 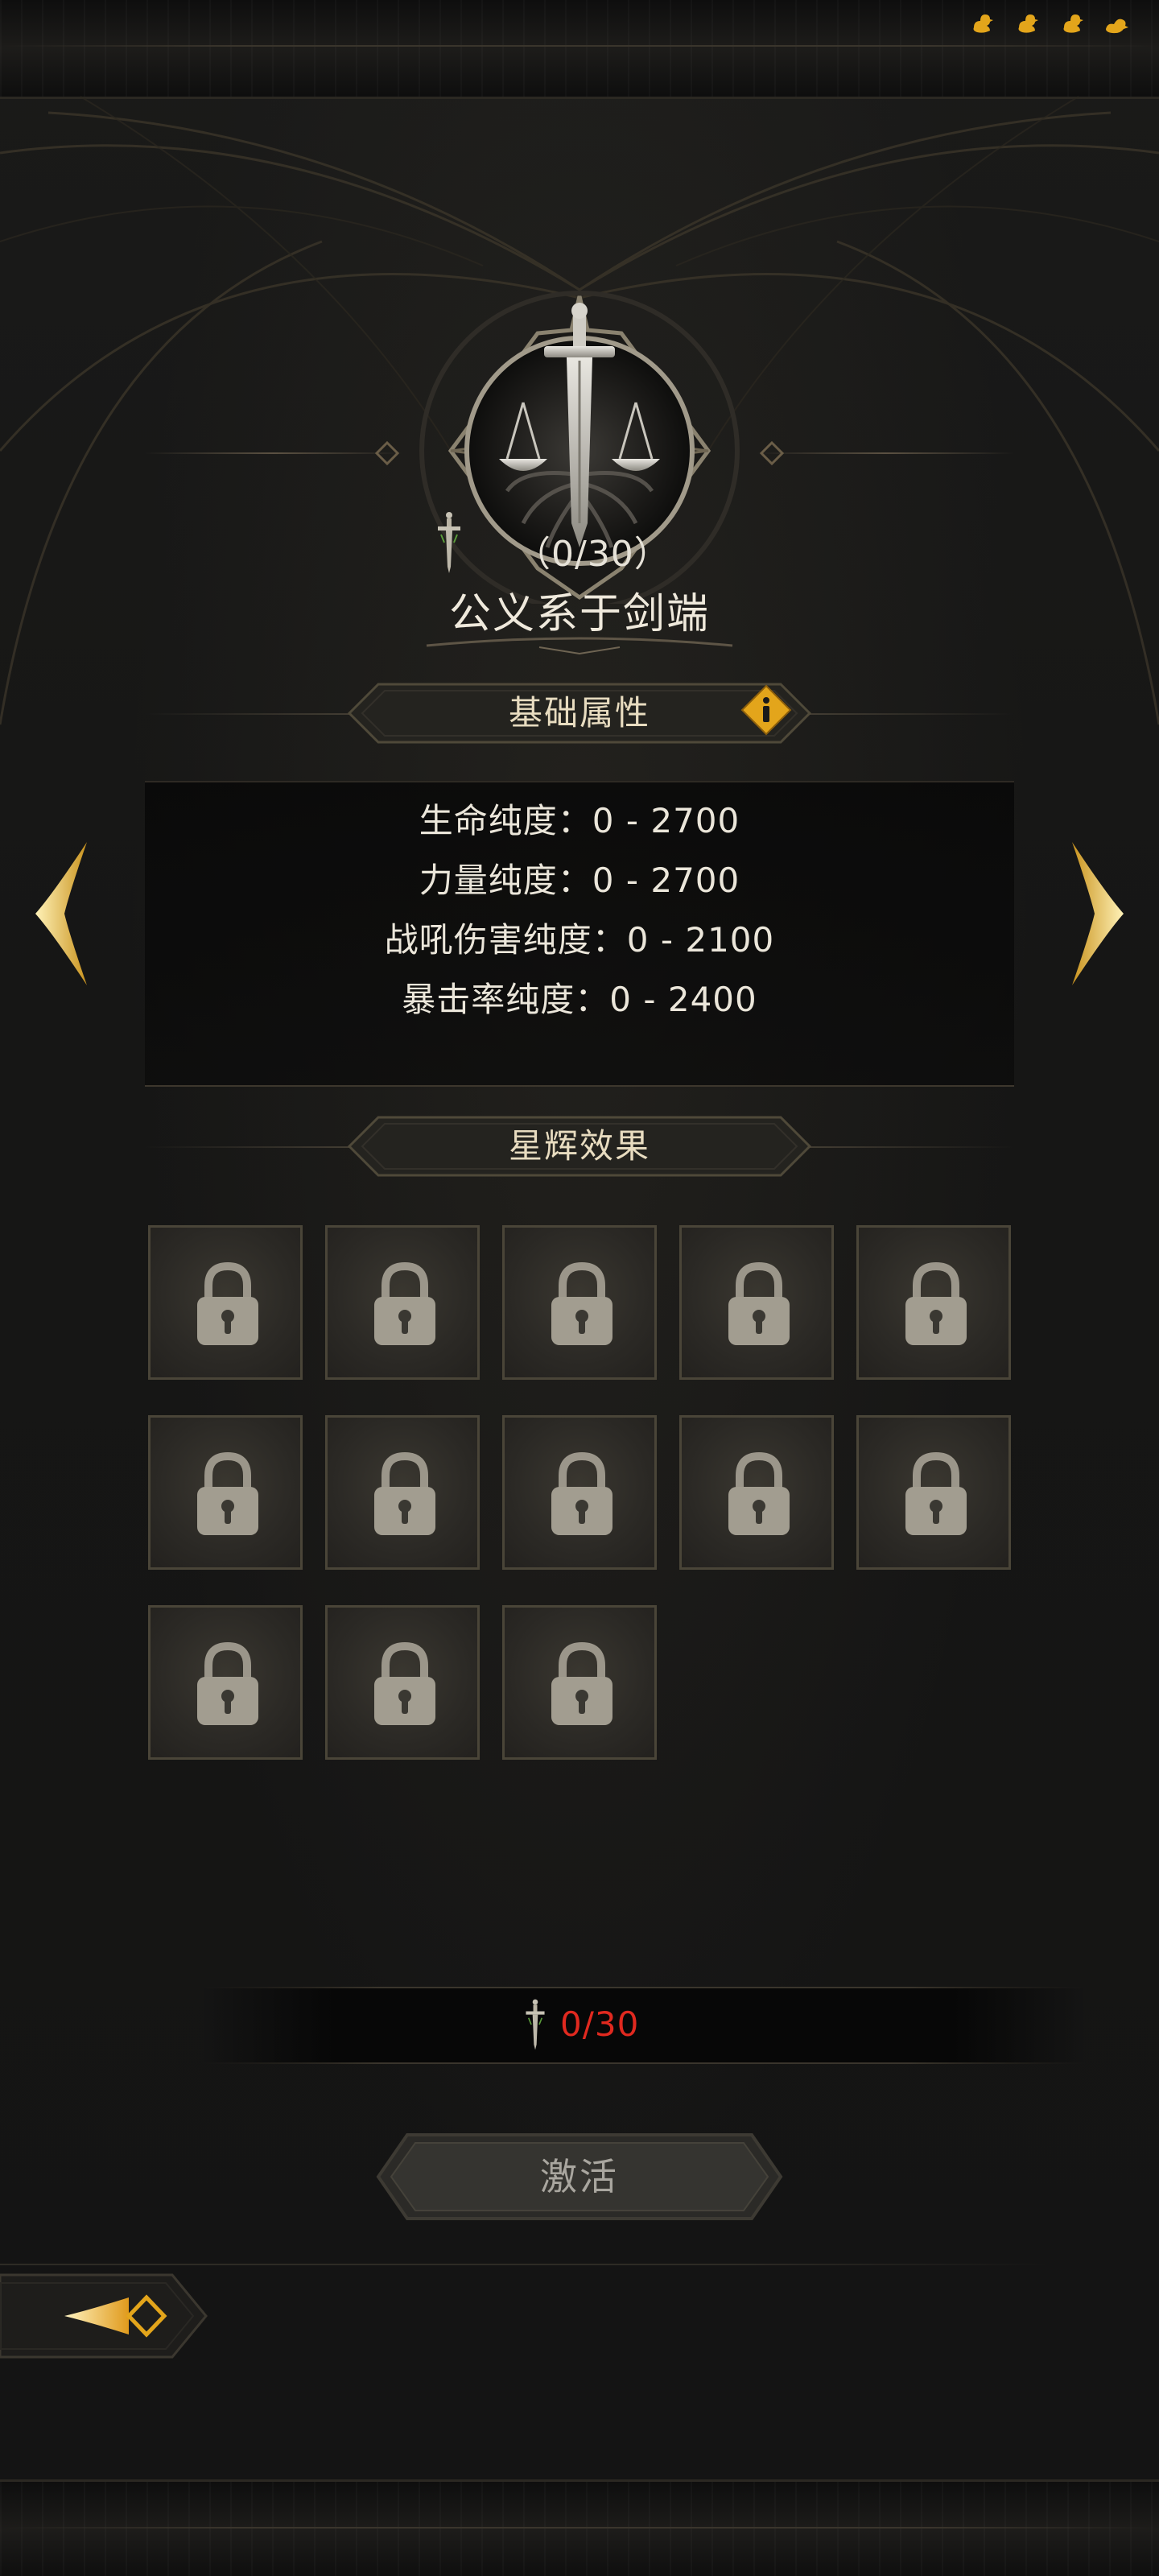 I want to click on progress-count: 0/30, so click(x=600, y=2024).